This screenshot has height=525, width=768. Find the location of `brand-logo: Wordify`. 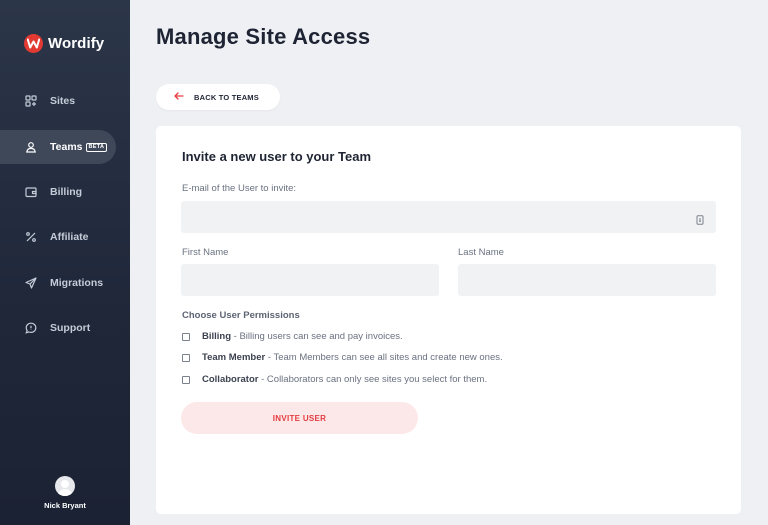

brand-logo: Wordify is located at coordinates (64, 43).